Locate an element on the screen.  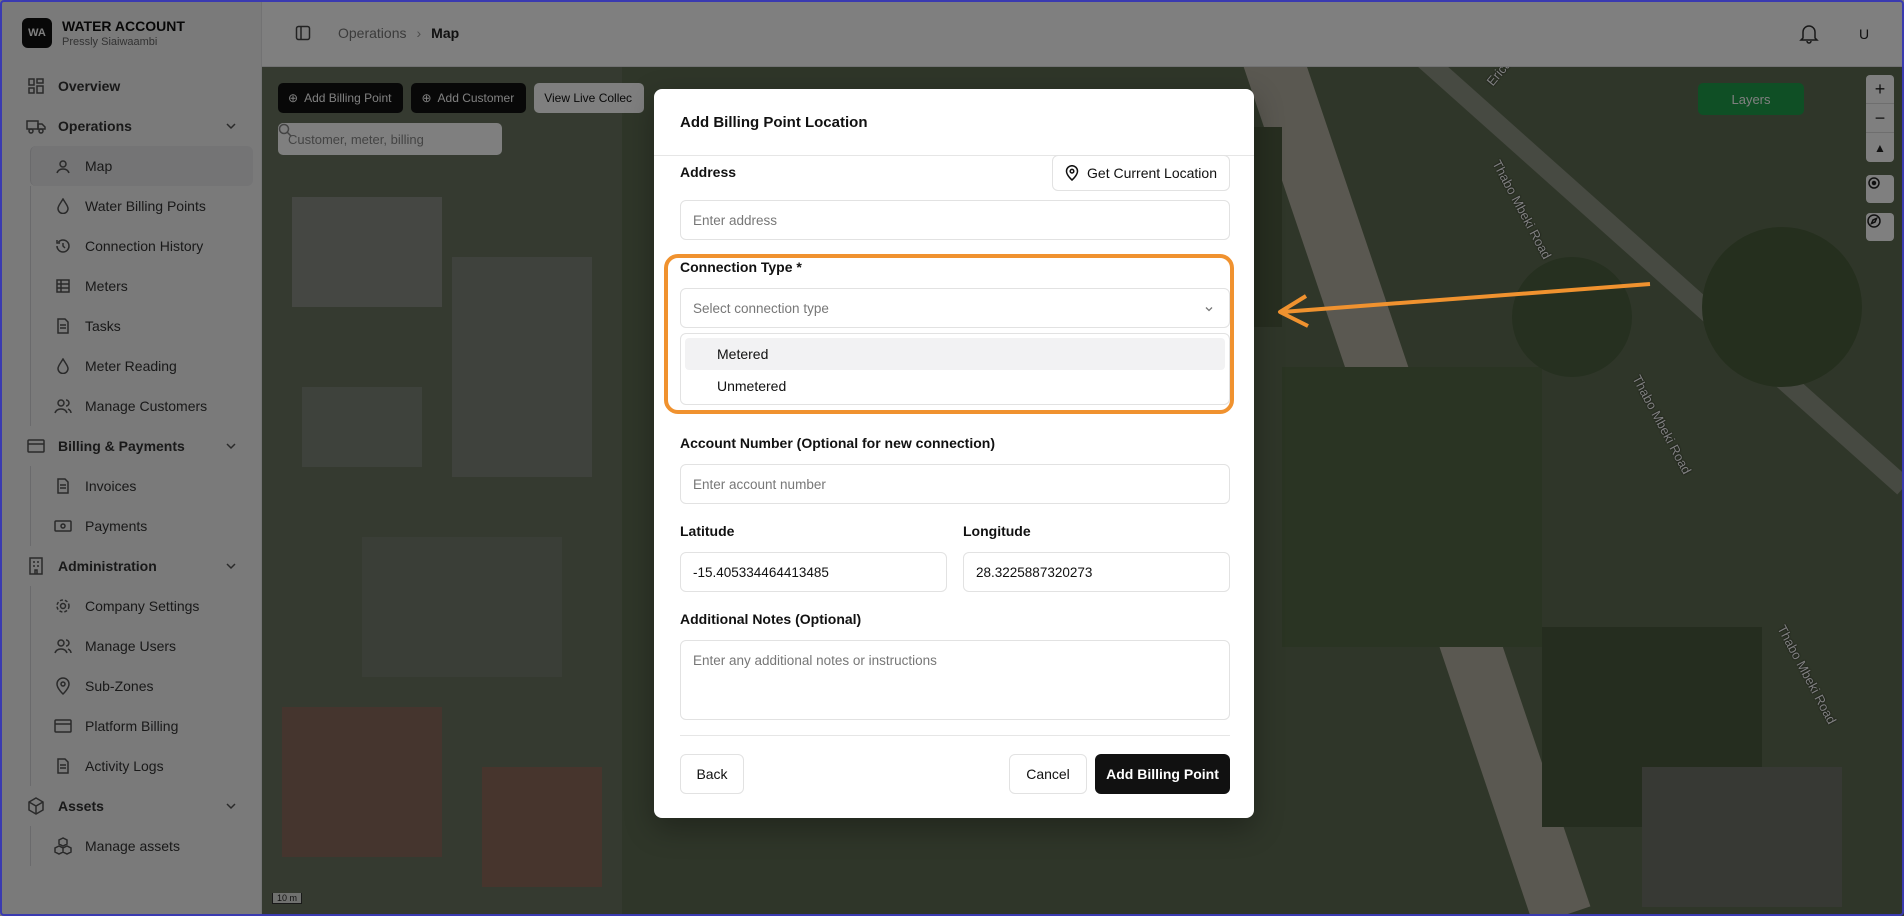
cancel-button: Cancel is located at coordinates (1048, 774).